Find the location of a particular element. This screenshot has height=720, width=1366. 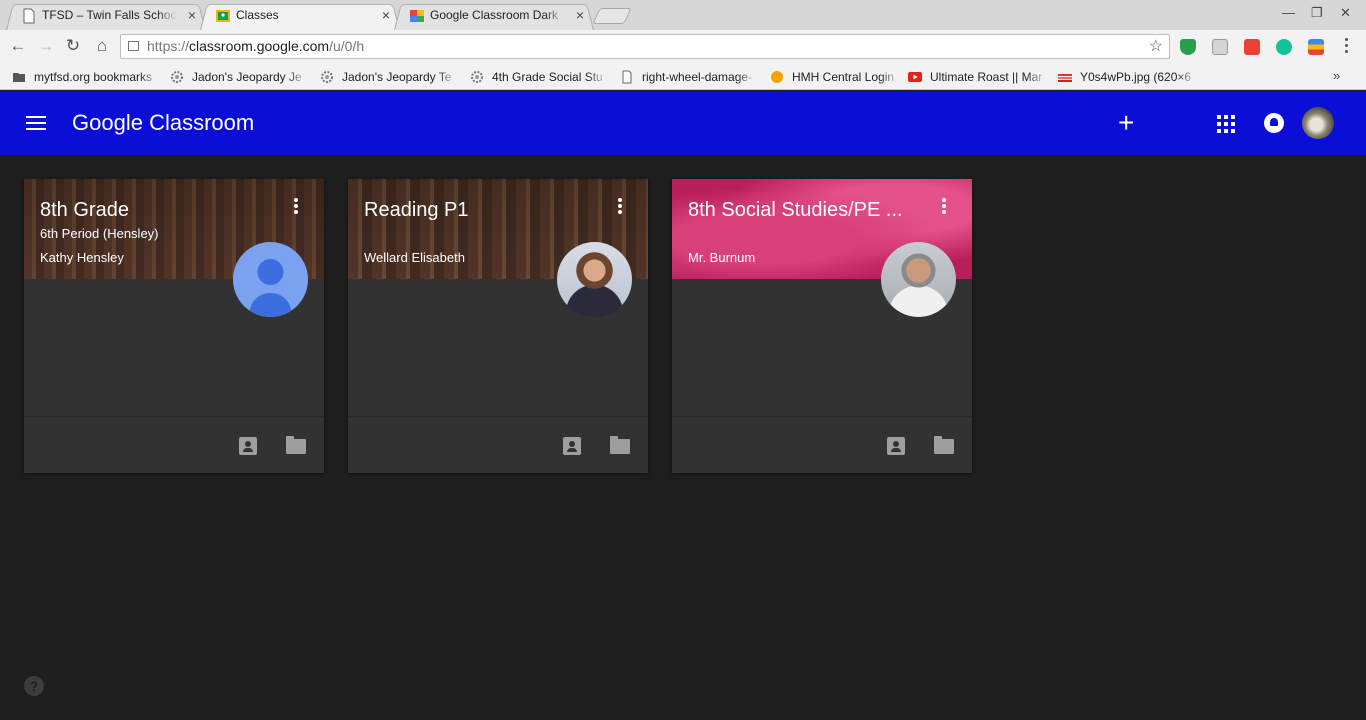

notifications-icon is located at coordinates (1274, 123).